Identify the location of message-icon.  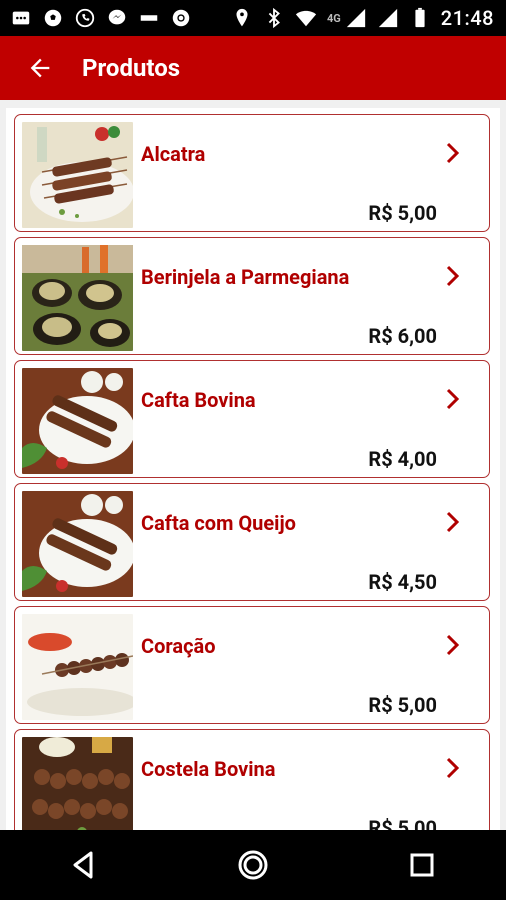
(21, 18).